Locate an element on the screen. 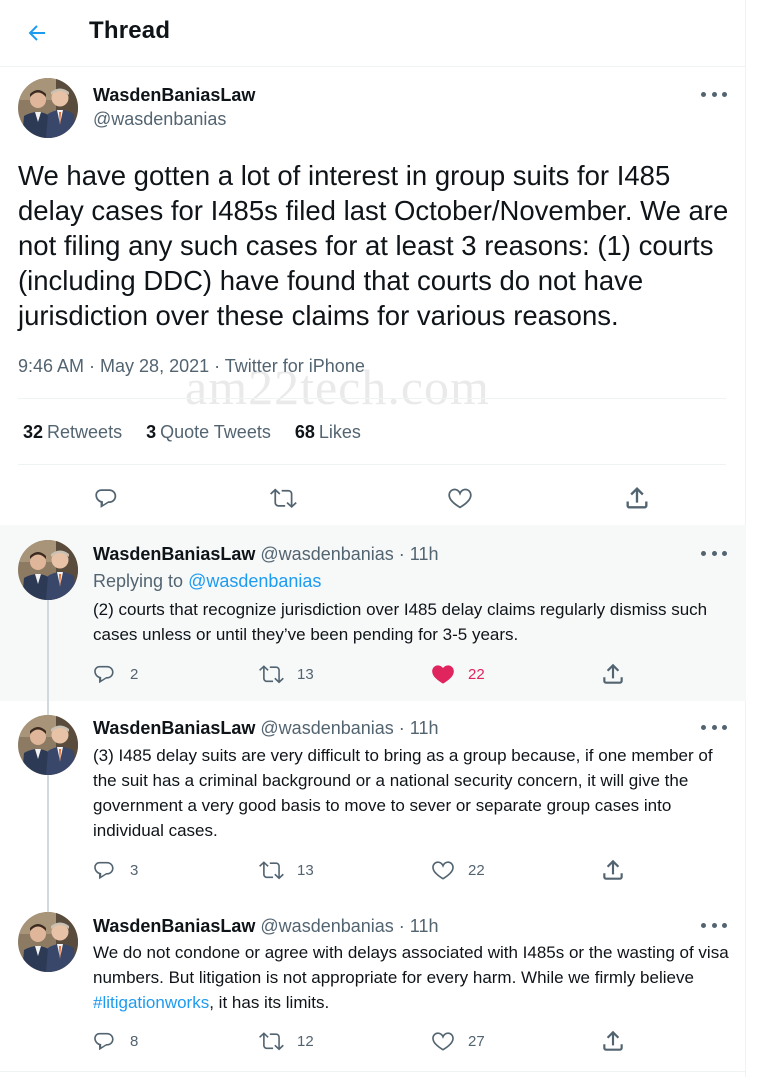  reply-count: 8 is located at coordinates (134, 1041).